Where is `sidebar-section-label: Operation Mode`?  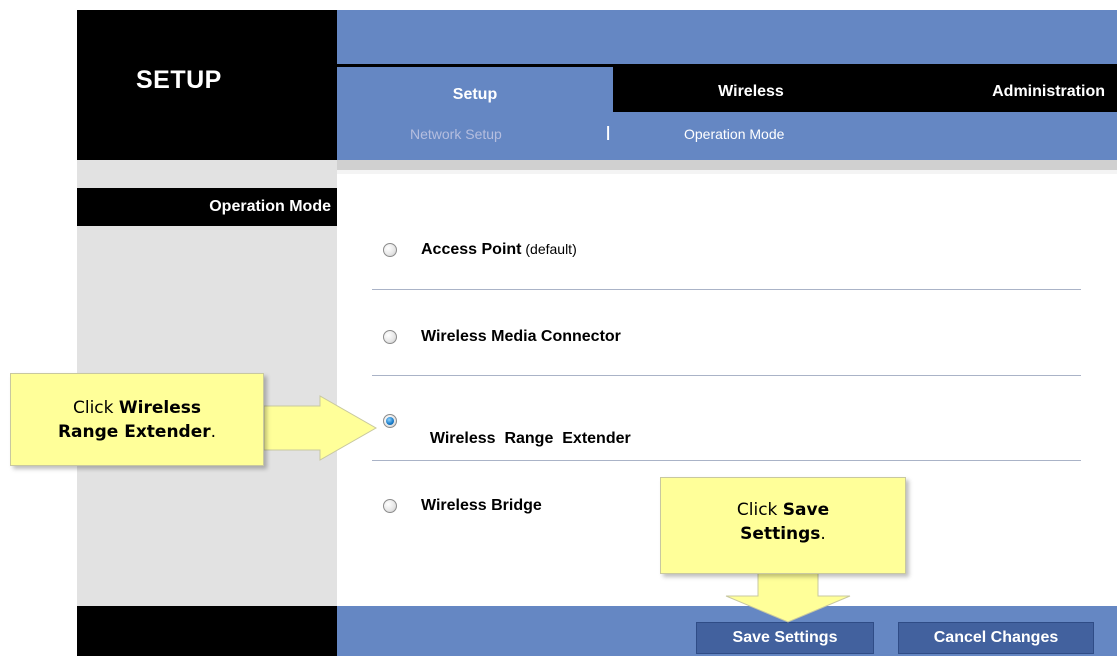 sidebar-section-label: Operation Mode is located at coordinates (270, 206).